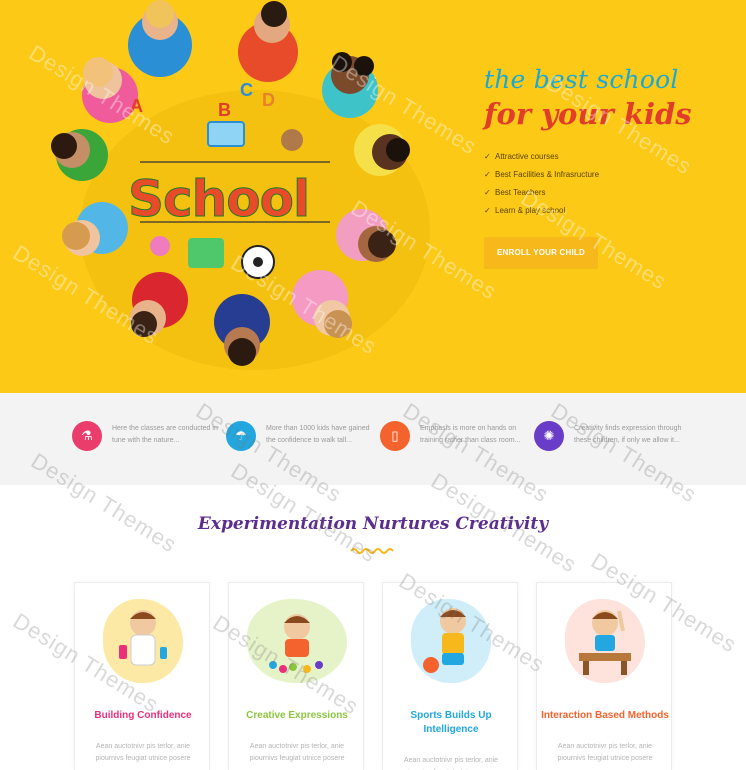  I want to click on kid-painting-icon, so click(296, 643).